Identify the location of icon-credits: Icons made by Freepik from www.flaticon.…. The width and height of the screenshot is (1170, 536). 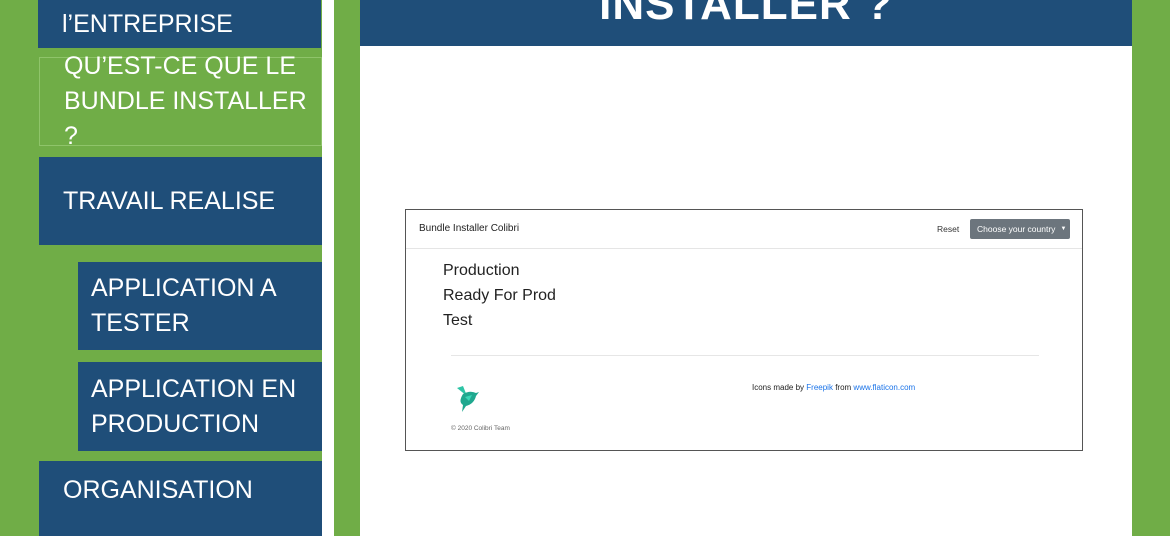
(833, 387).